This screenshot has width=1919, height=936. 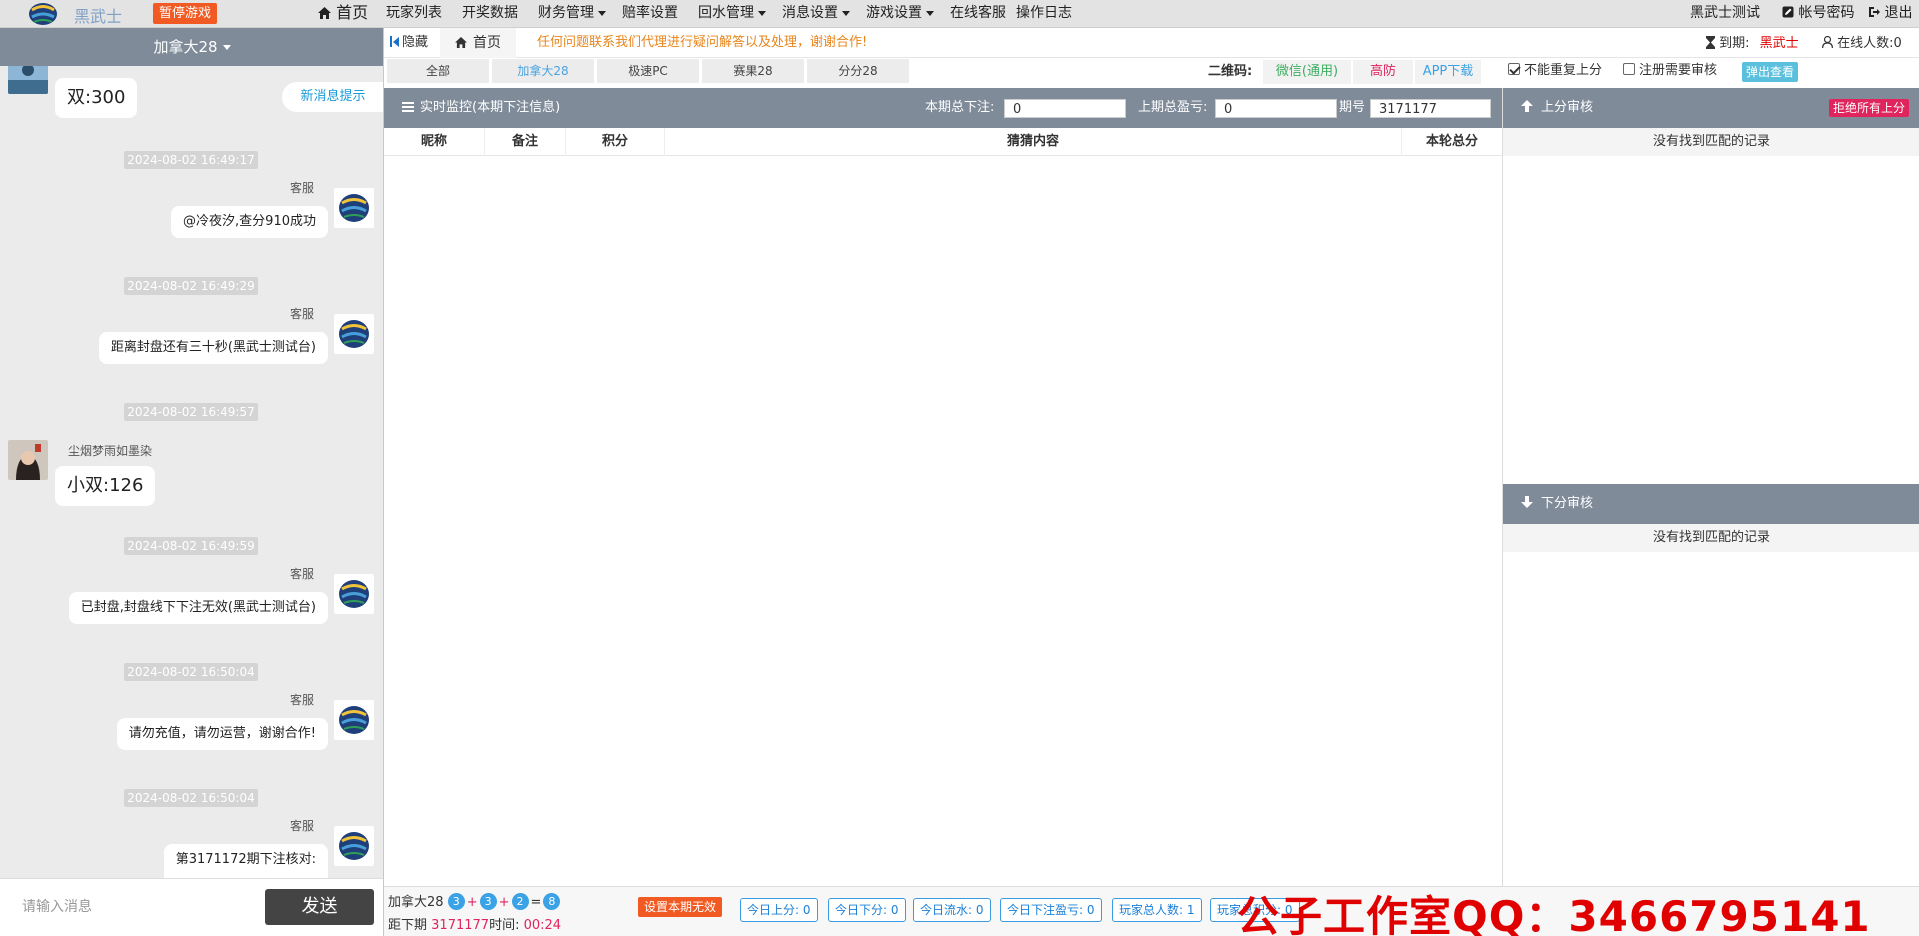 I want to click on nav-rebate: 回水管理, so click(x=732, y=14).